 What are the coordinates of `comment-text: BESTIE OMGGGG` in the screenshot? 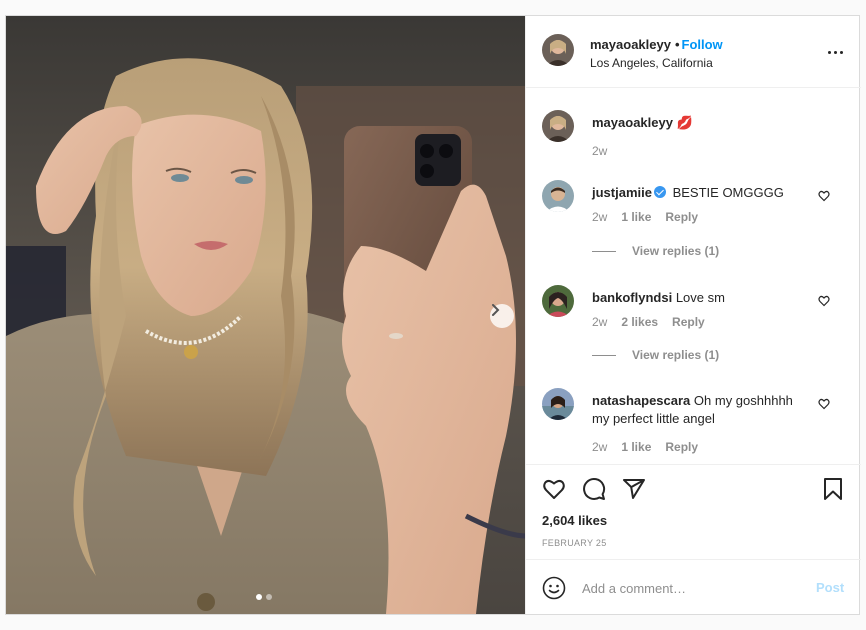 It's located at (728, 192).